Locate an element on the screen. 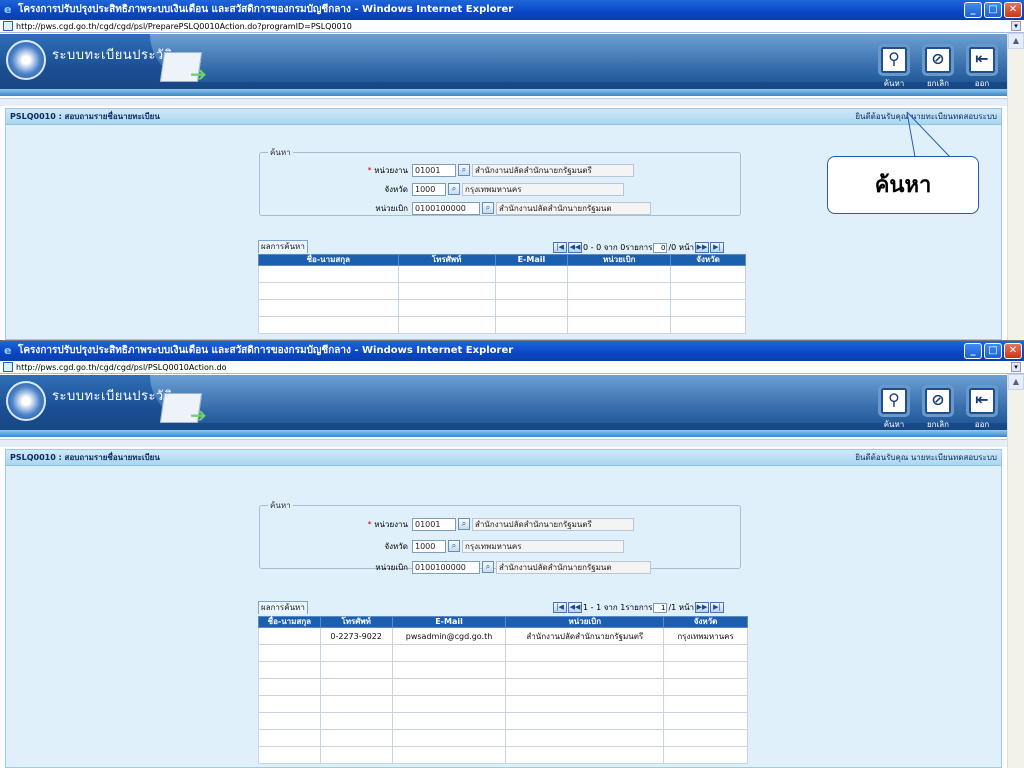 The image size is (1024, 768). cell-phone: 0-2273-9022 is located at coordinates (356, 636).